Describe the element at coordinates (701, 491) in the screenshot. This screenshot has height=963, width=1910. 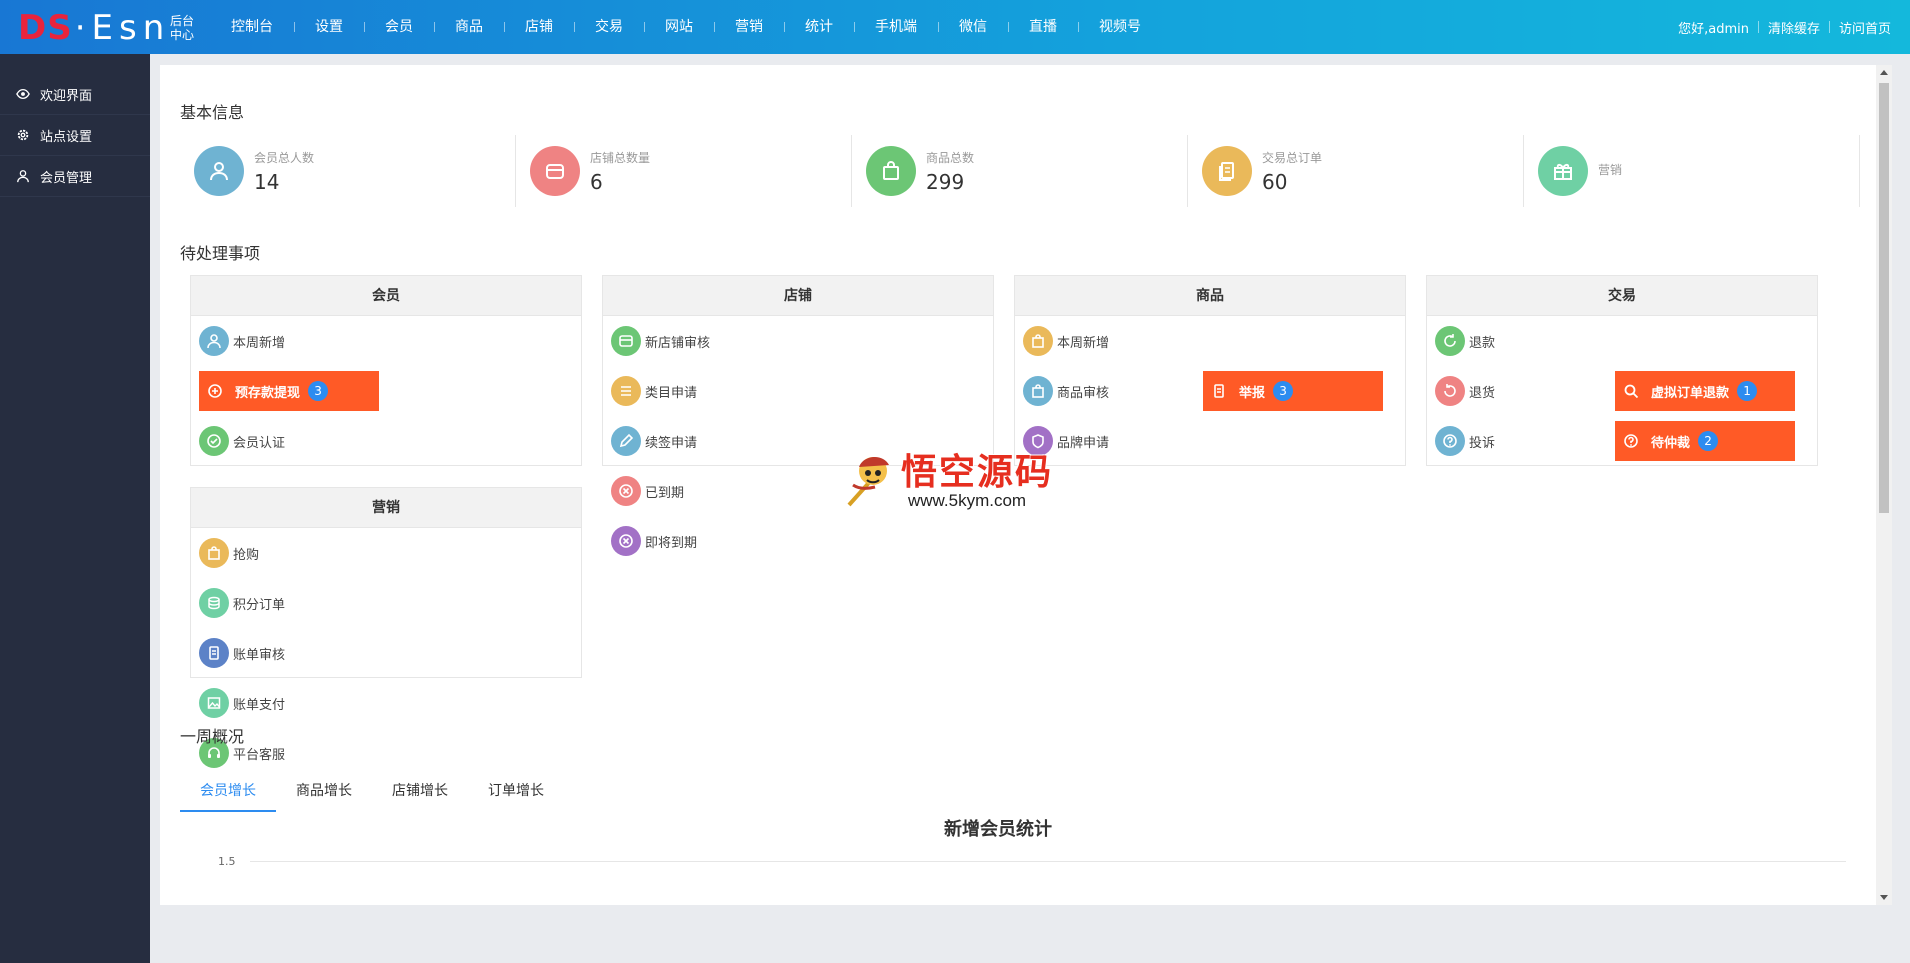
I see `pending-item-expired: 已到期` at that location.